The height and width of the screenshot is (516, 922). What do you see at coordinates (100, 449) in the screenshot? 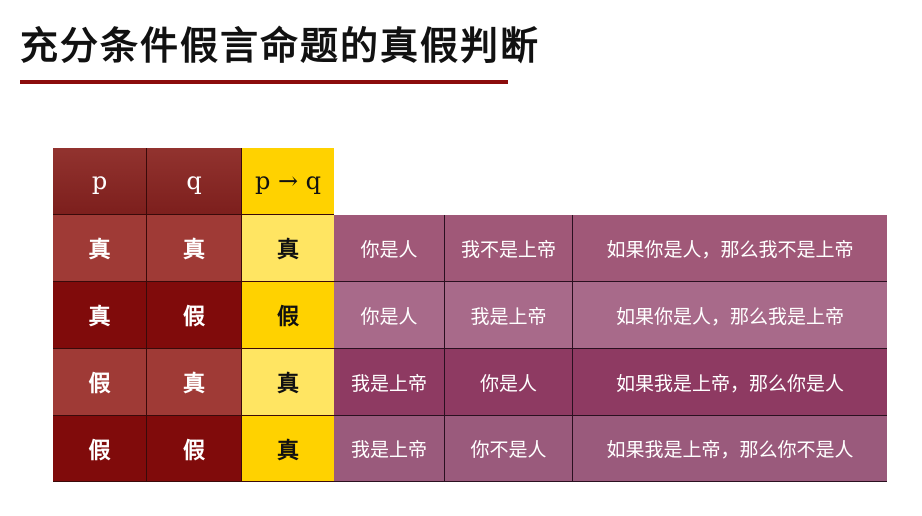
I see `row4-p: 假` at bounding box center [100, 449].